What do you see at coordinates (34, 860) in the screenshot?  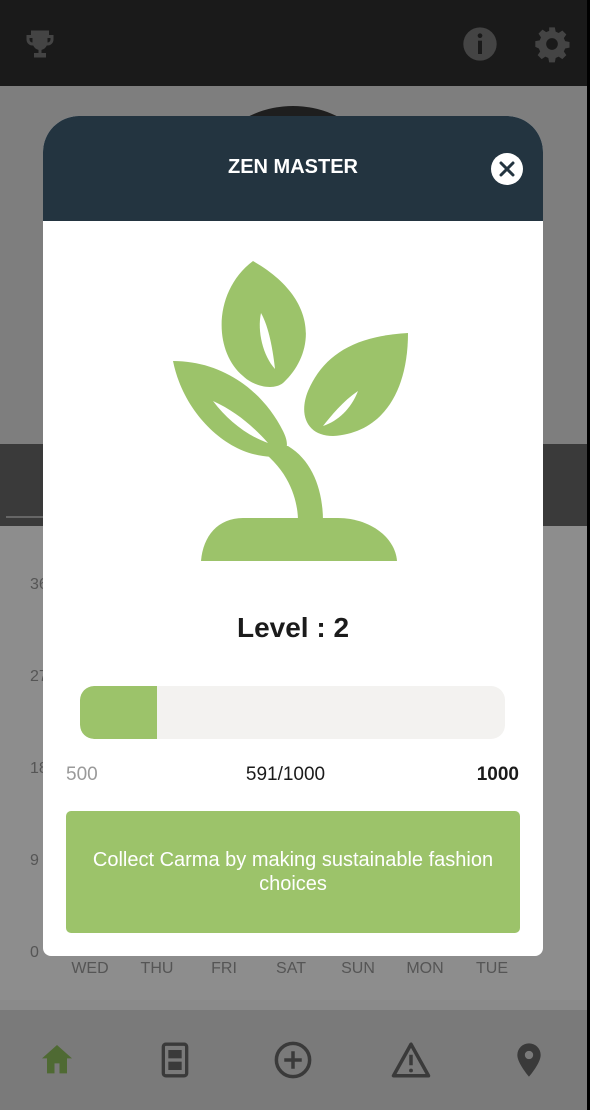 I see `y-axis-label: 9` at bounding box center [34, 860].